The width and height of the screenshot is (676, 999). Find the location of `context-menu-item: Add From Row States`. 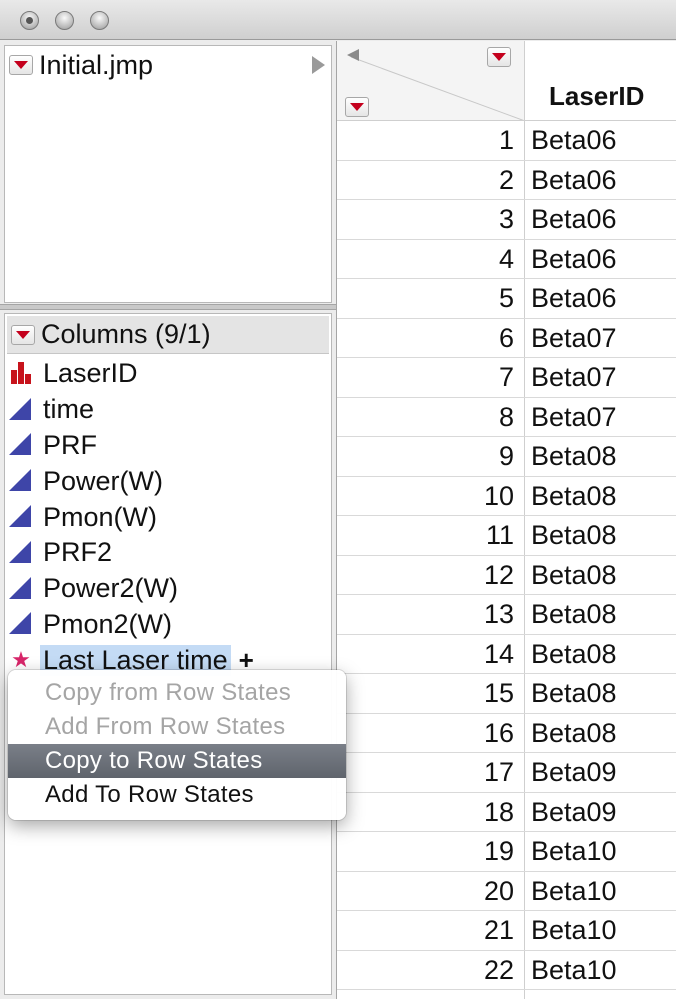

context-menu-item: Add From Row States is located at coordinates (177, 727).